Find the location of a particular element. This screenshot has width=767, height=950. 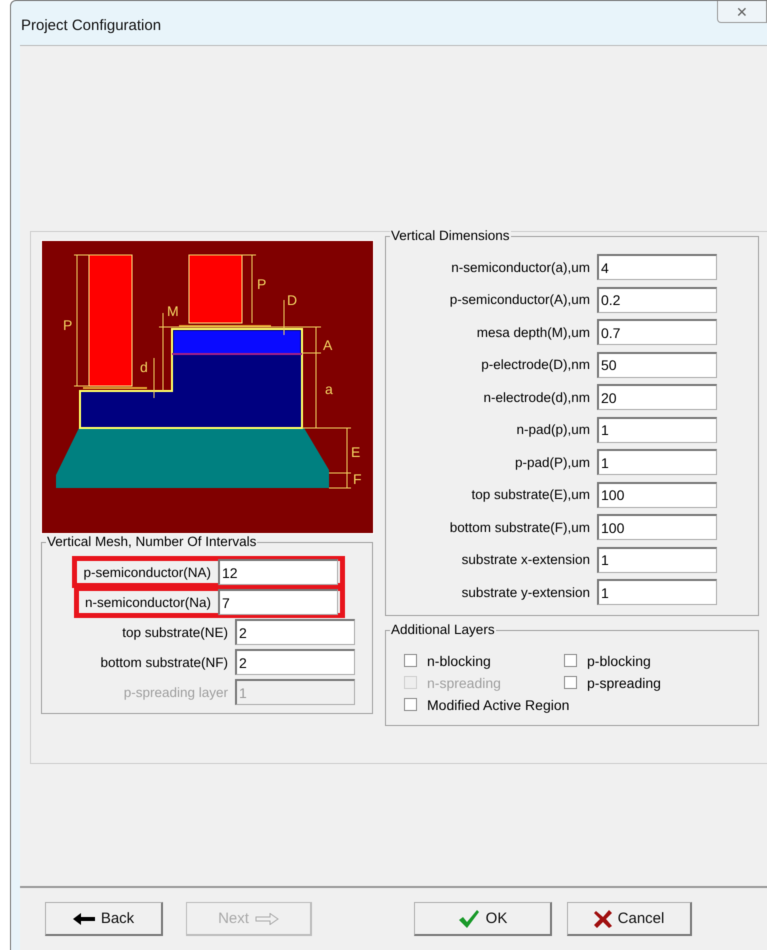

electrode-line is located at coordinates (115, 388).